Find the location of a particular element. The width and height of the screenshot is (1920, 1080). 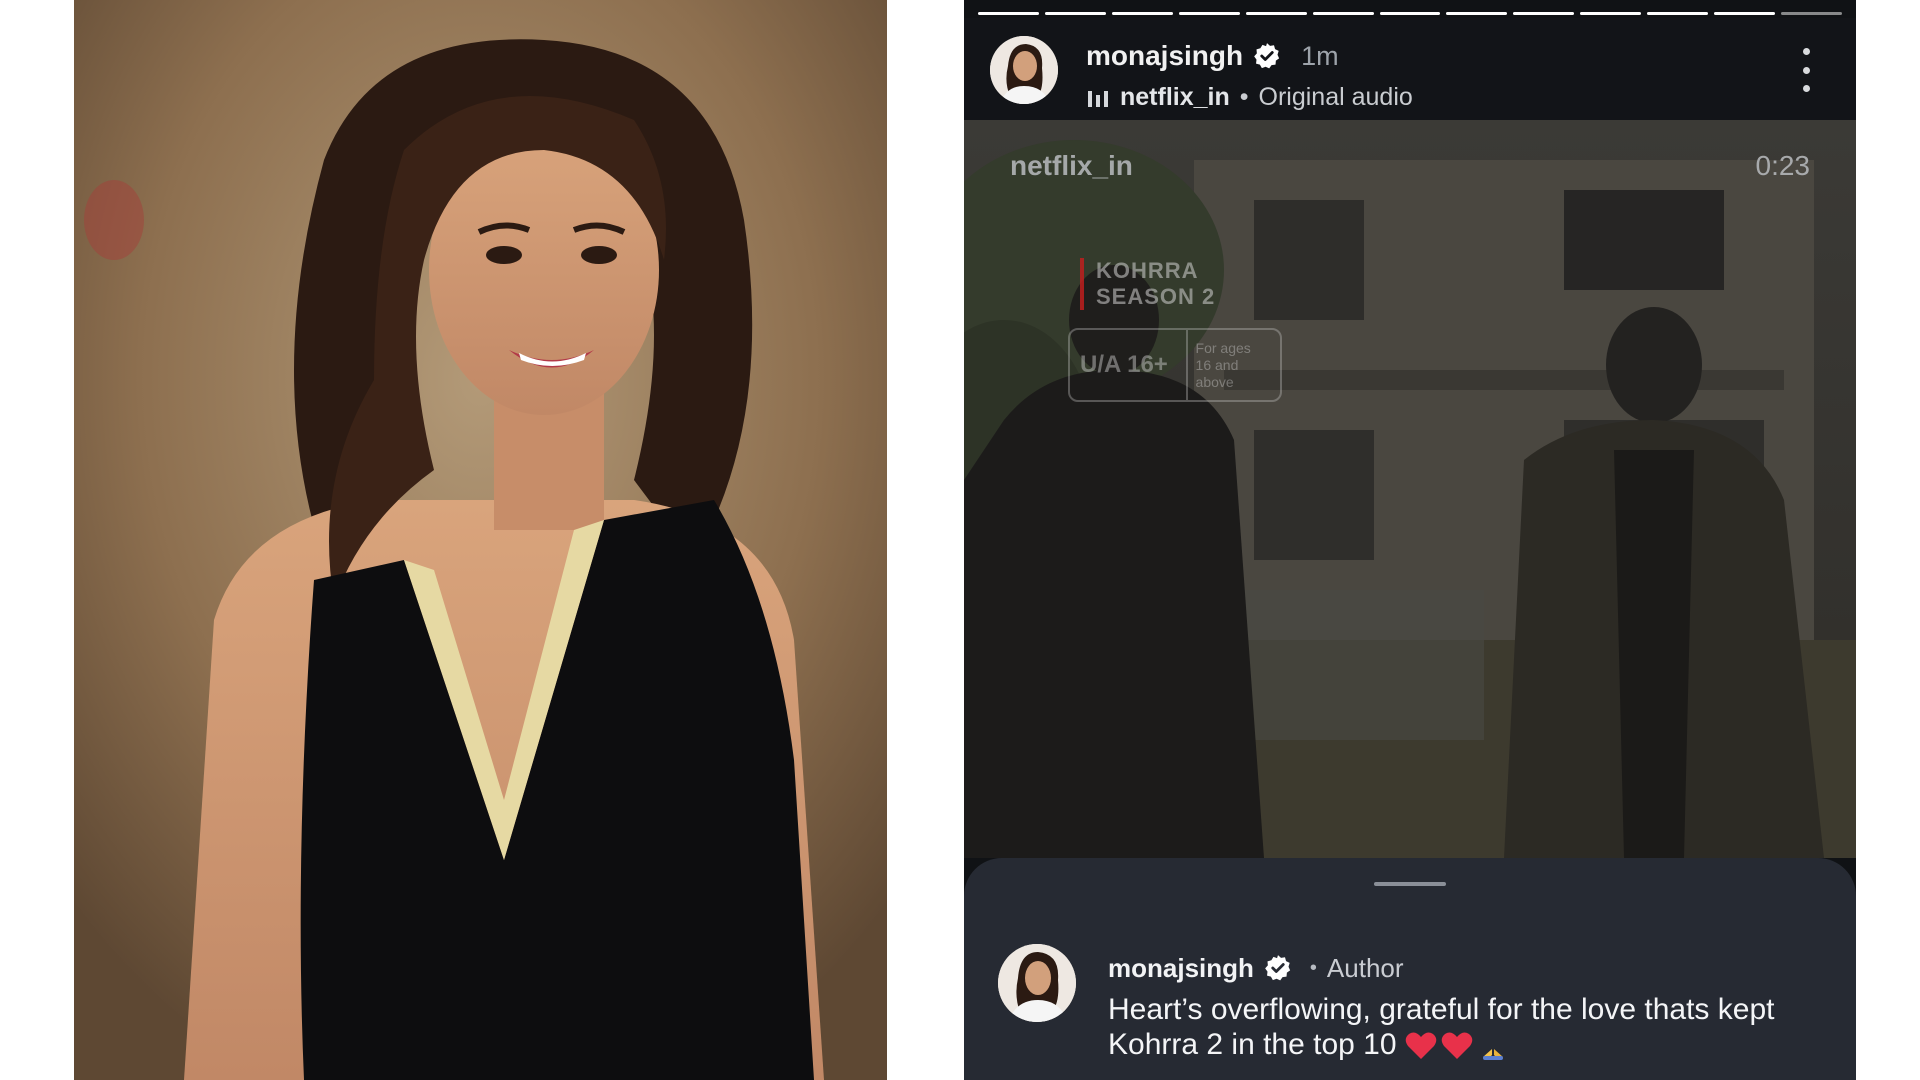

comment-header: monajsingh • Author is located at coordinates (1256, 968).